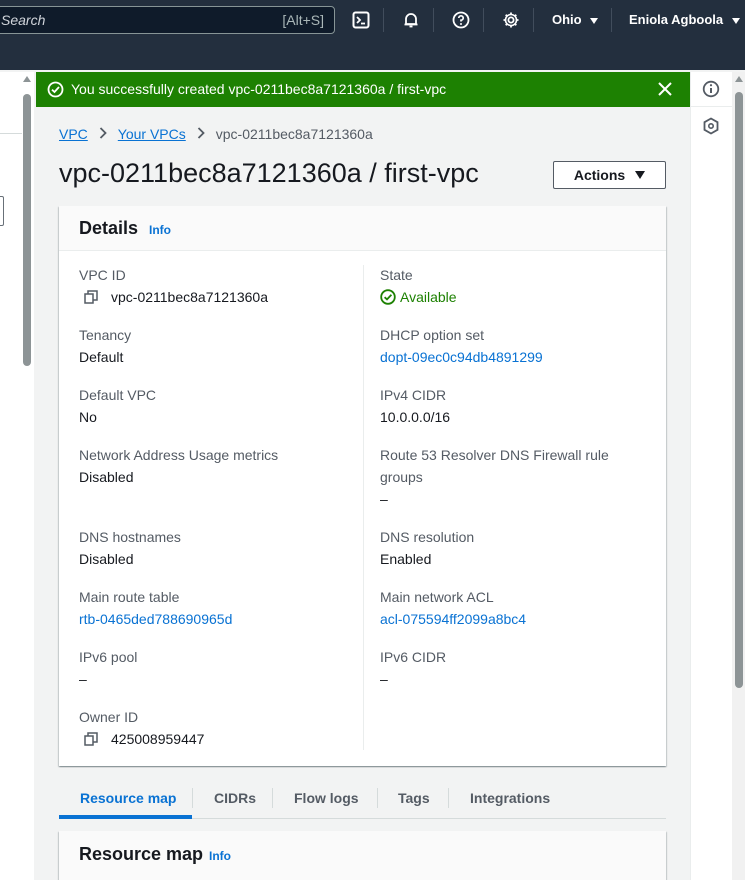 This screenshot has height=880, width=745. Describe the element at coordinates (55, 89) in the screenshot. I see `success-check-icon` at that location.